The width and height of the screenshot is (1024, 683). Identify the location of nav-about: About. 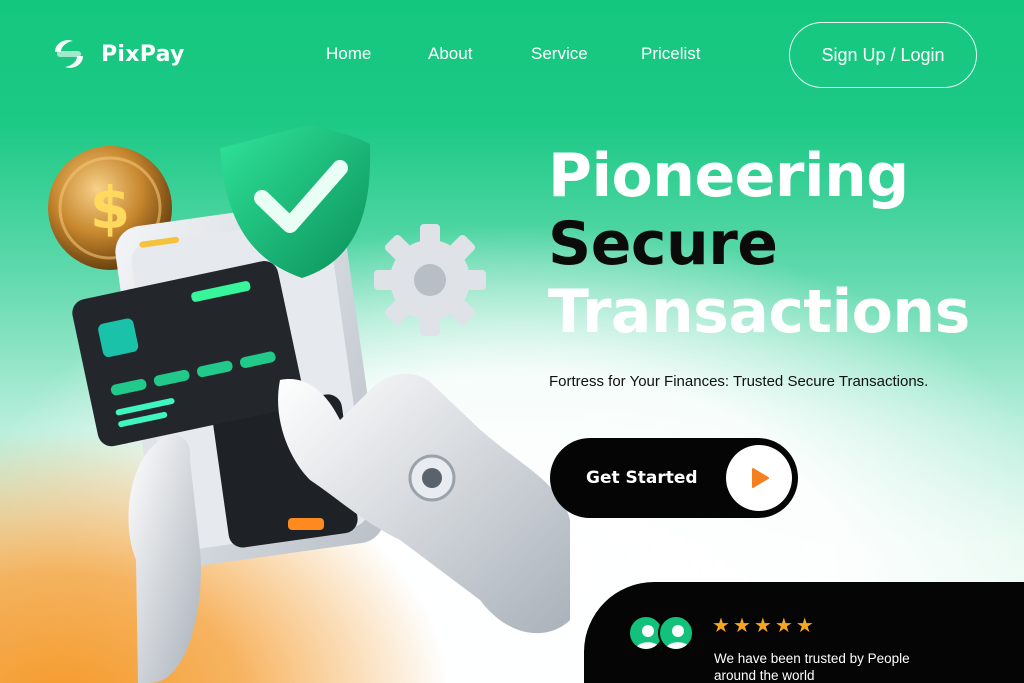
(450, 54).